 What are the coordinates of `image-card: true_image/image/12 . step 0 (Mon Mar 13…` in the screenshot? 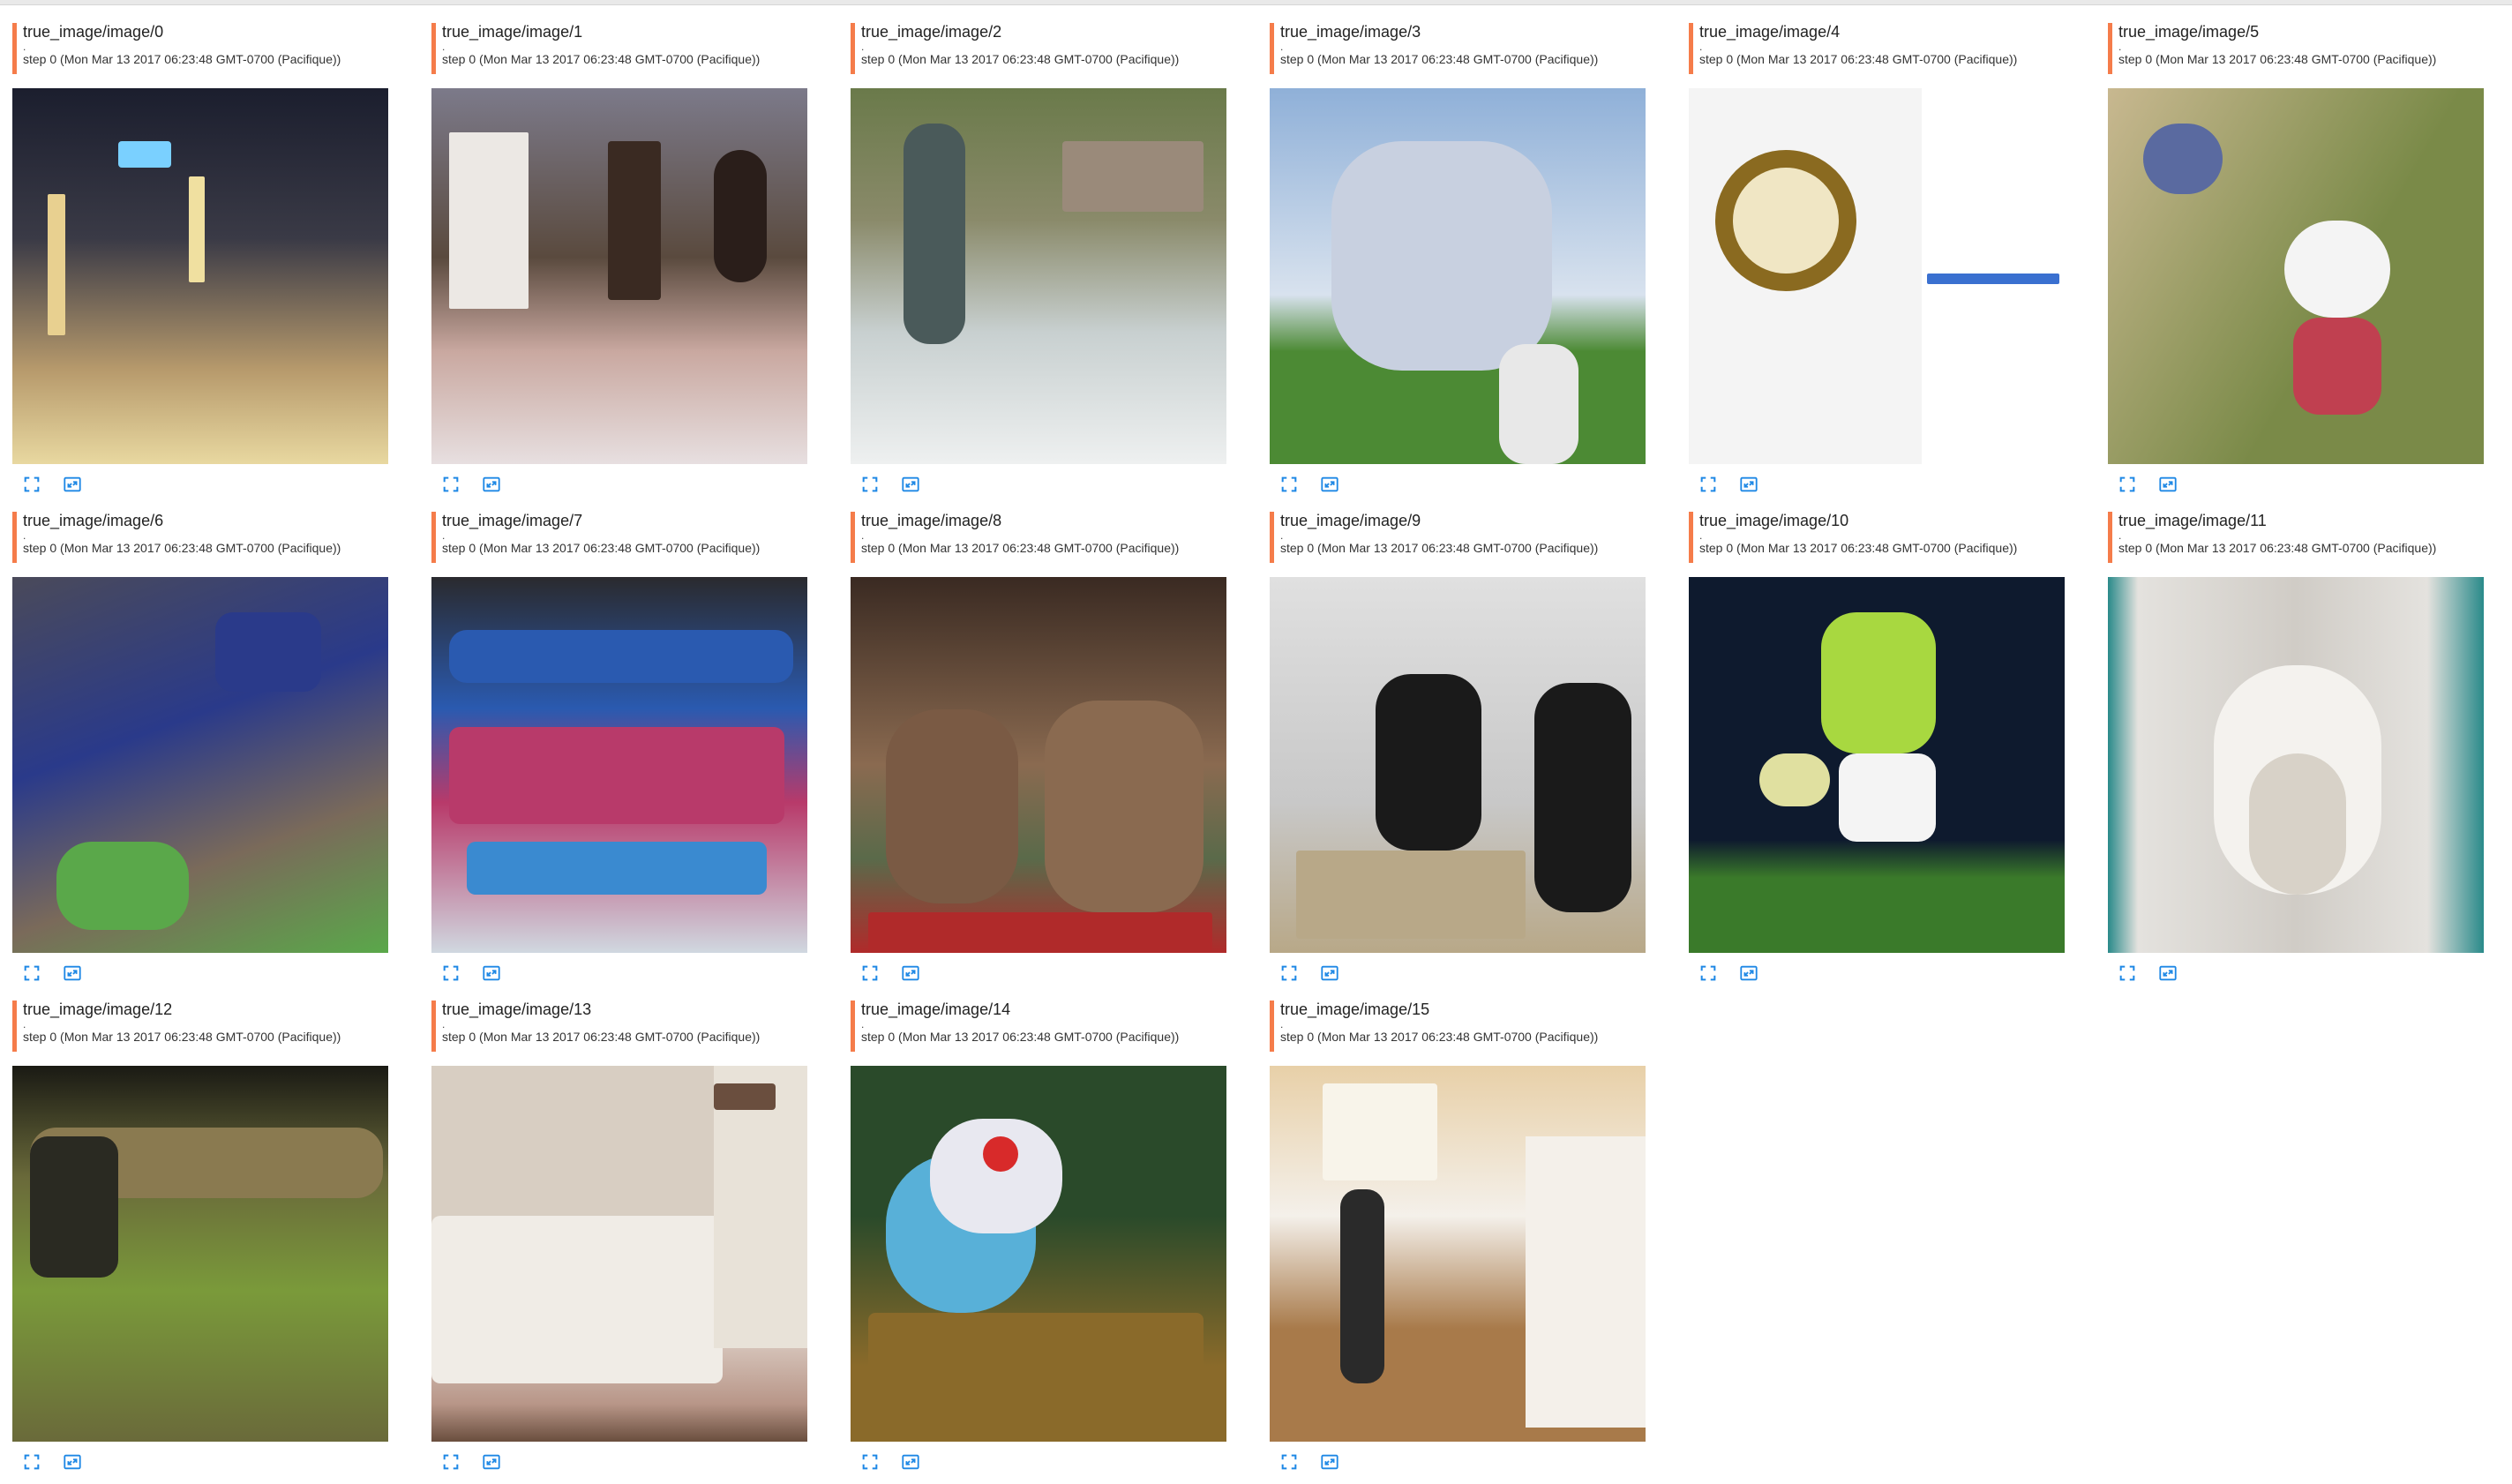 It's located at (200, 1239).